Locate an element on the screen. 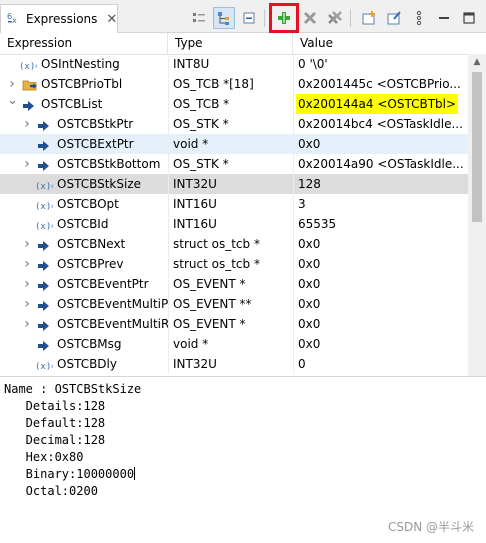 The height and width of the screenshot is (543, 486). table-row: (x)= OSTCBStkSize INT32U 128 is located at coordinates (234, 184).